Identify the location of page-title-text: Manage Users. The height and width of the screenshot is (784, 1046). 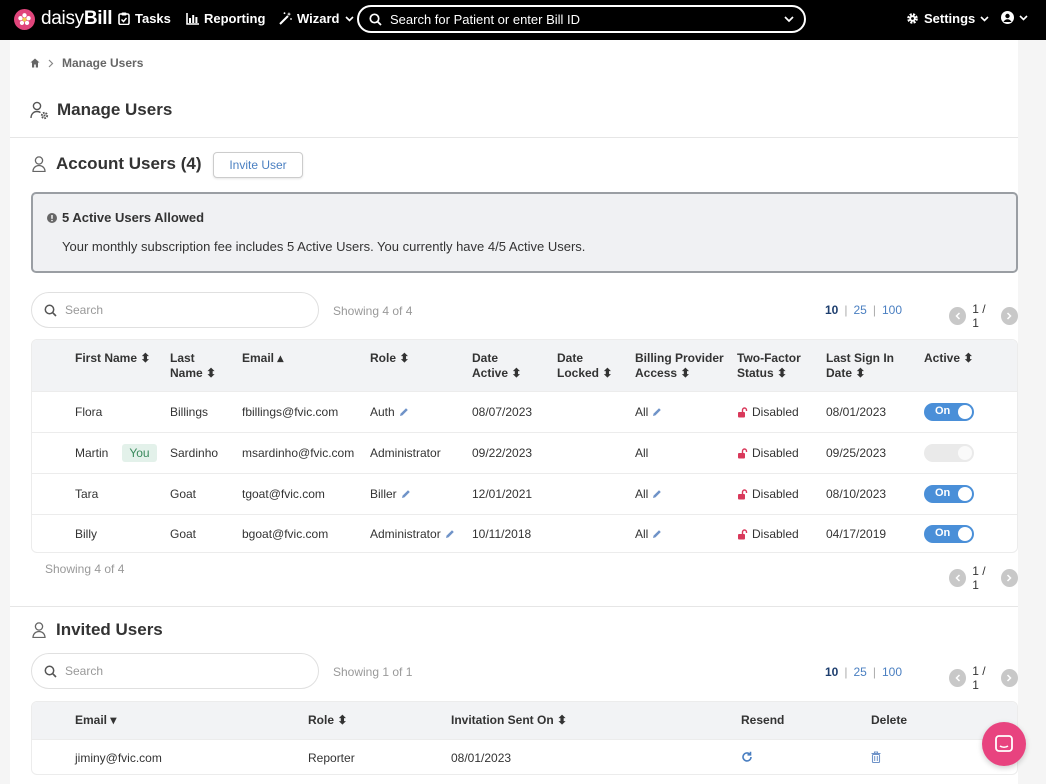
(115, 109).